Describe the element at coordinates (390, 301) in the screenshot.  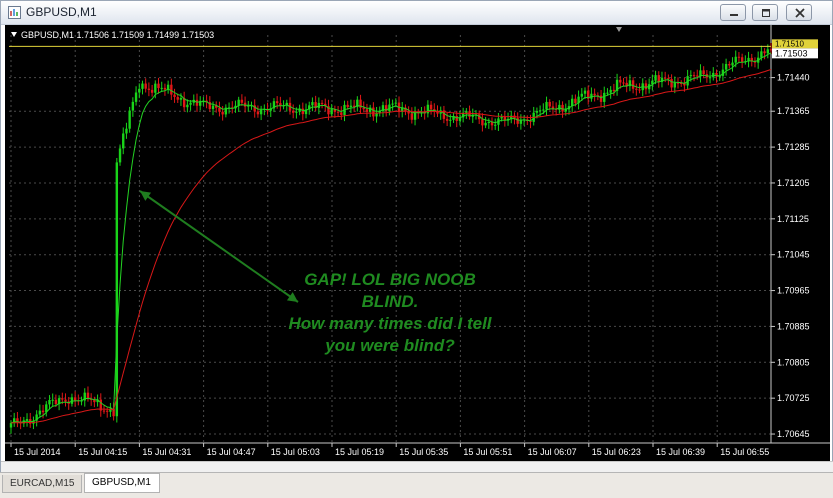
I see `annotation-line-2: BLIND.` at that location.